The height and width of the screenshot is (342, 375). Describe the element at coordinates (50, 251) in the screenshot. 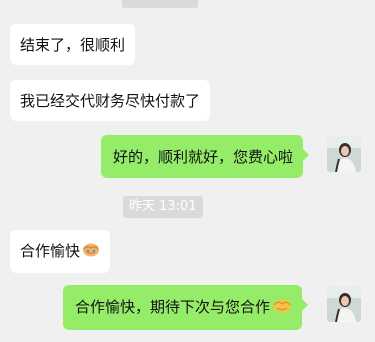

I see `message-text: 合作愉快` at that location.